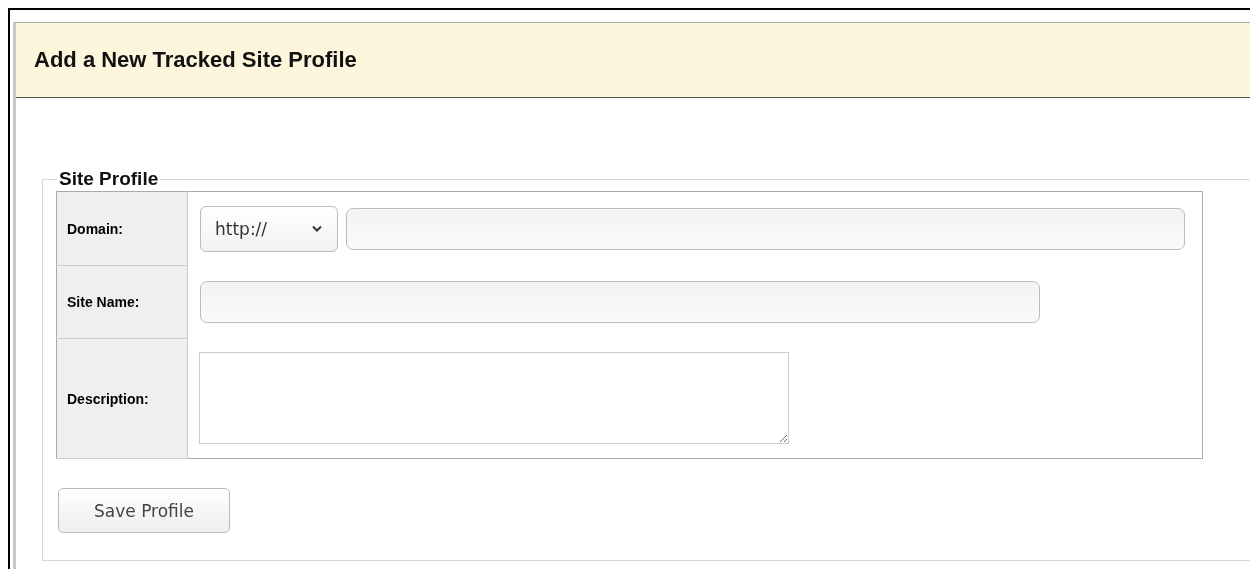 The image size is (1250, 569). I want to click on field-label: Domain:, so click(122, 228).